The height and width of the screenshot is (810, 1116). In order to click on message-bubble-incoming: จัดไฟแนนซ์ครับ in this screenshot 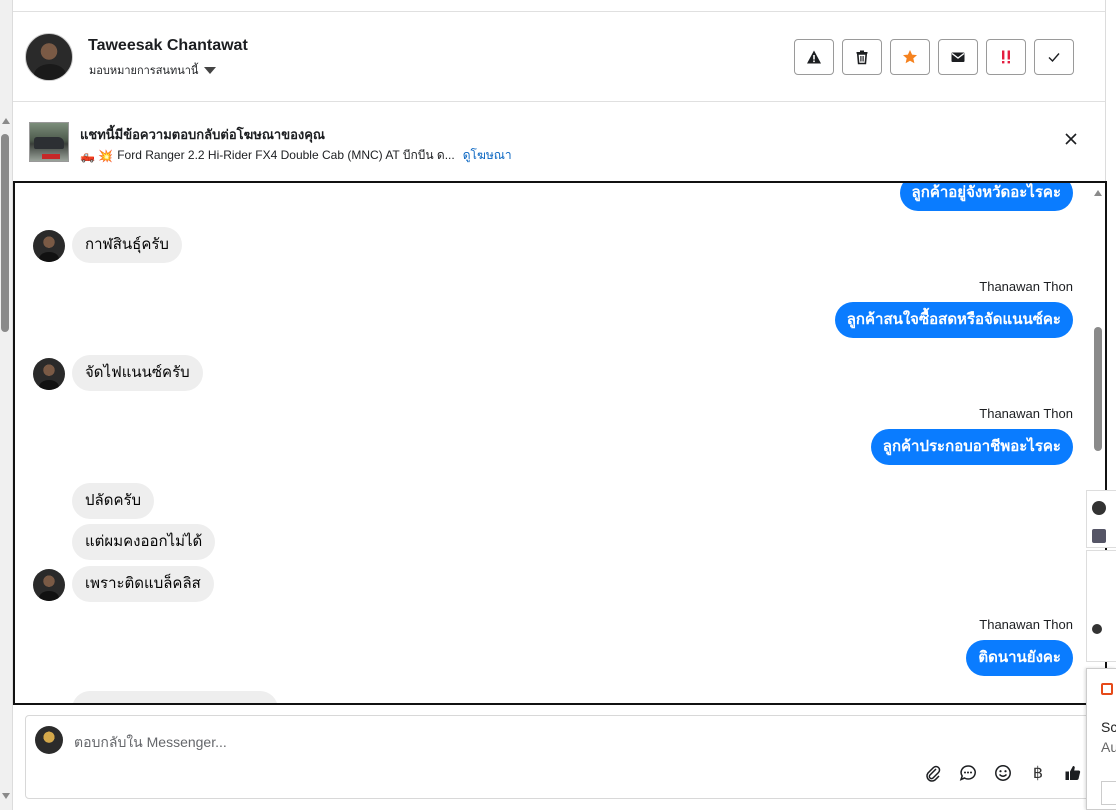, I will do `click(137, 373)`.